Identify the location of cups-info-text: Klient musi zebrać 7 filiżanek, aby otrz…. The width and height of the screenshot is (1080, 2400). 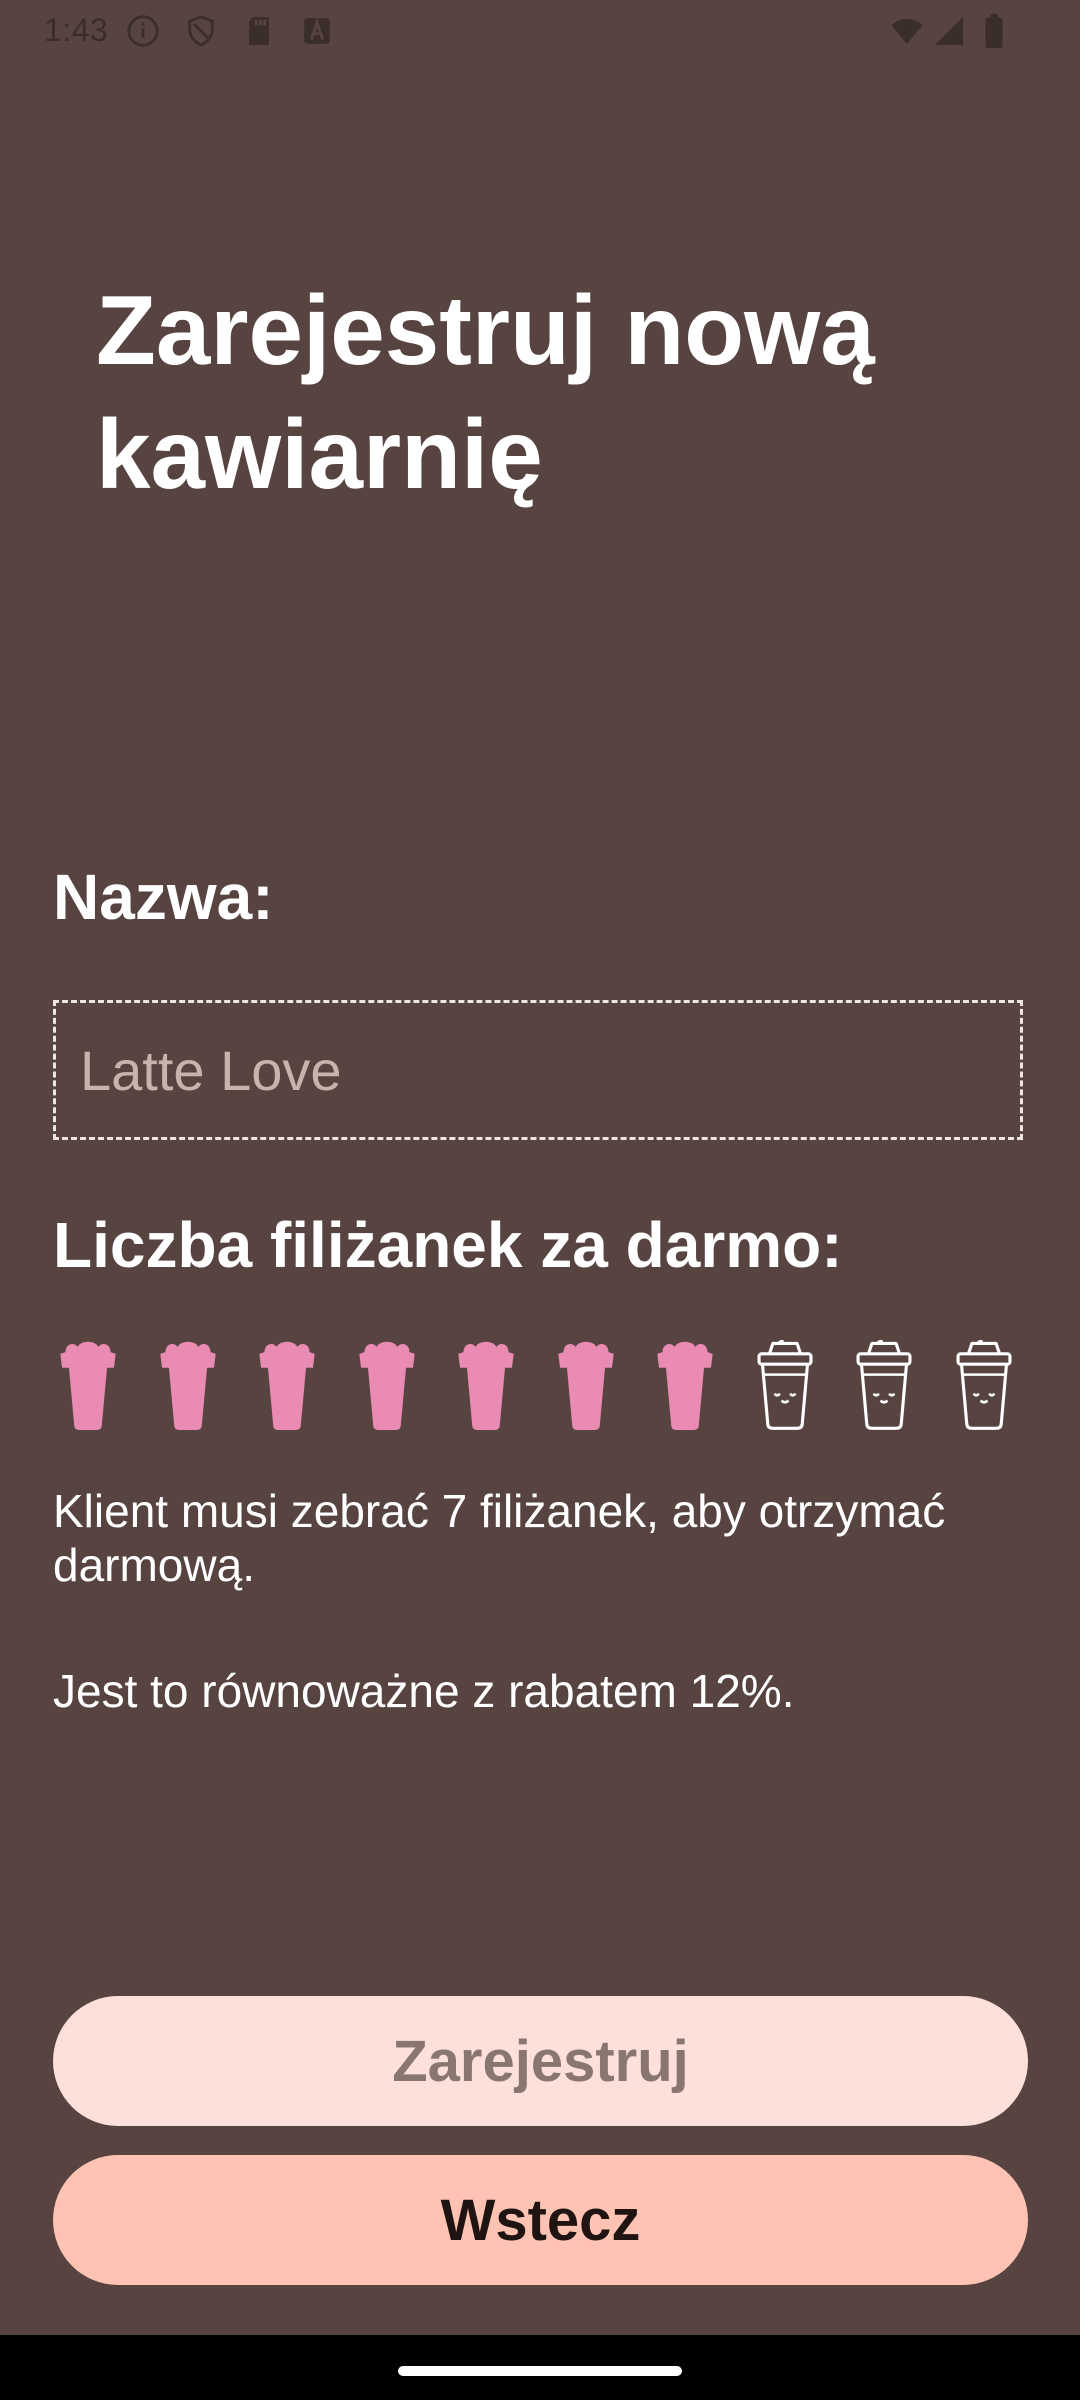
(499, 1538).